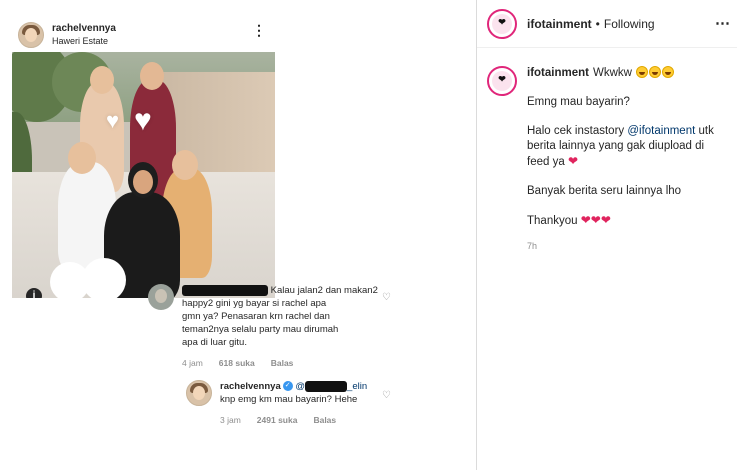  Describe the element at coordinates (161, 297) in the screenshot. I see `commenter-avatar` at that location.